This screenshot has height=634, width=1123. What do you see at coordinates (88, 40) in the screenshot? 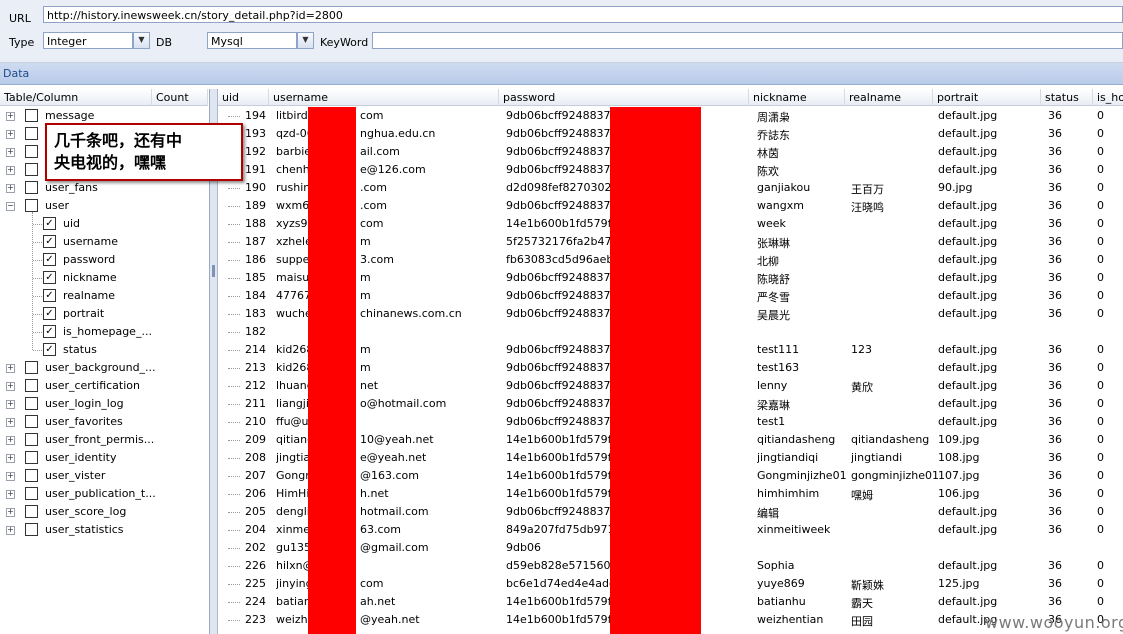
I see `type-select: Integer` at bounding box center [88, 40].